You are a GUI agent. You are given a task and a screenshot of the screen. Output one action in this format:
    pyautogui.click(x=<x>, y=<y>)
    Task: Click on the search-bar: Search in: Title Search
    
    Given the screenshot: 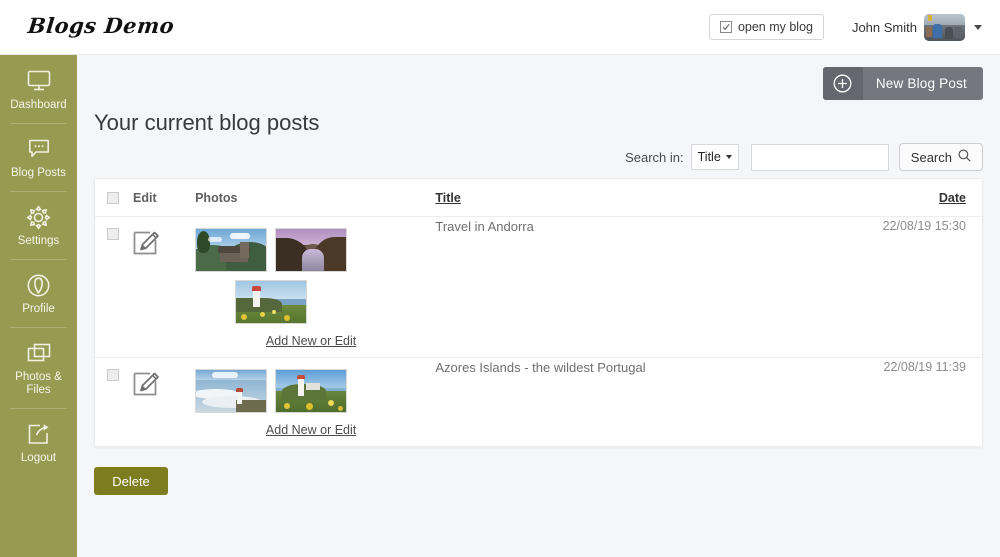 What is the action you would take?
    pyautogui.click(x=804, y=157)
    